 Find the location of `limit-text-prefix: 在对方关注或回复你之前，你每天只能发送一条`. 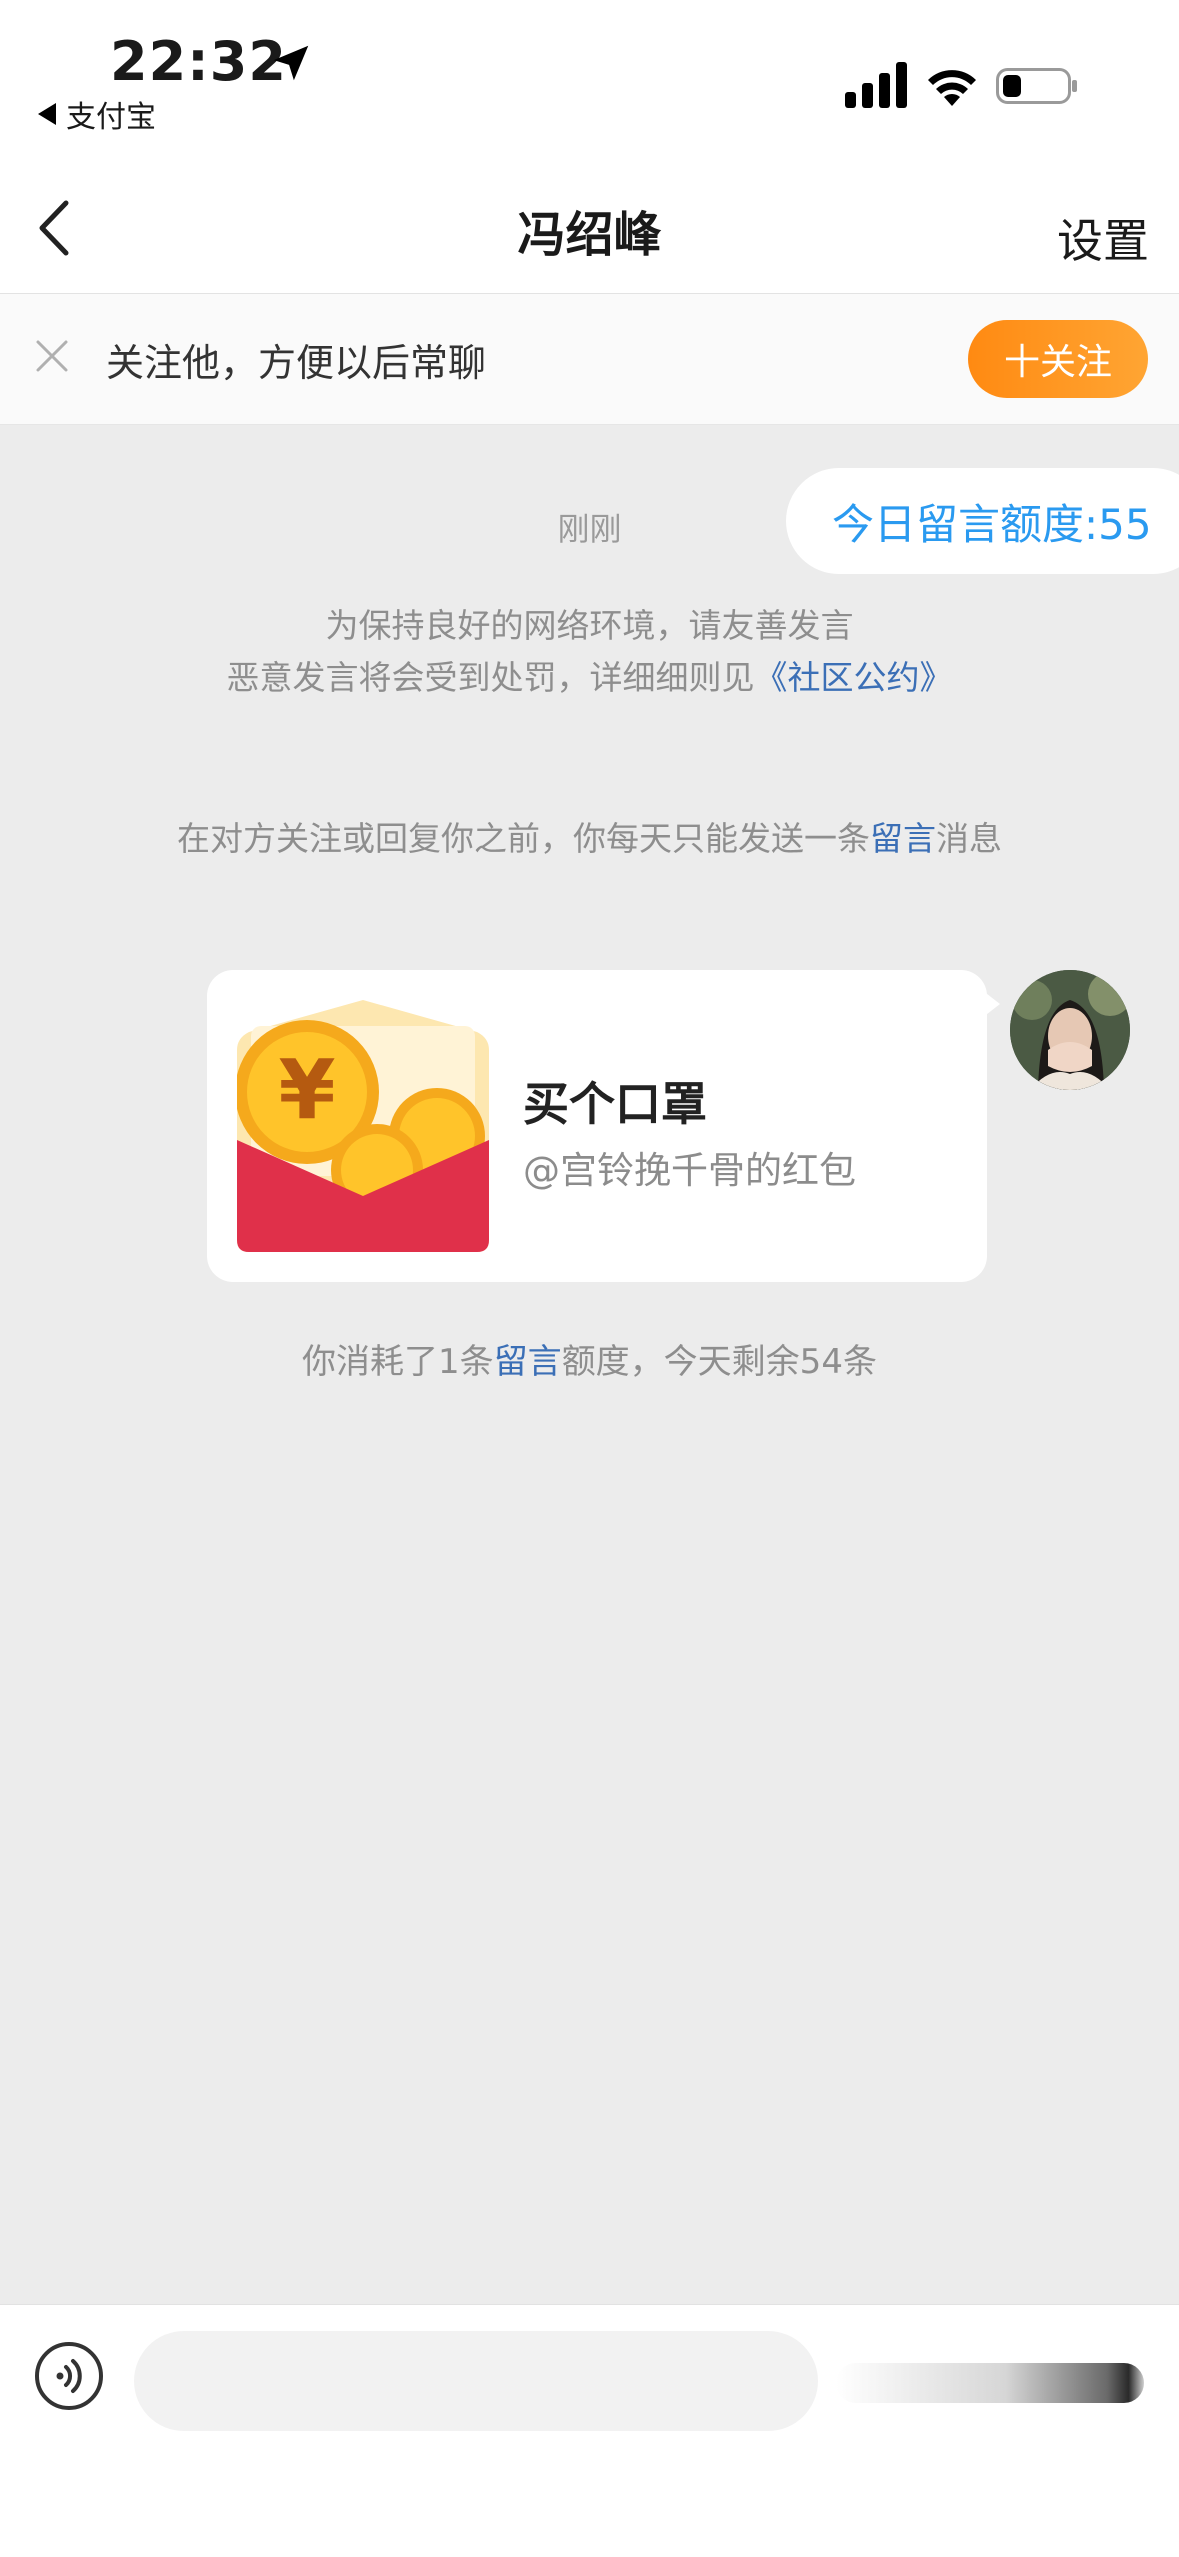

limit-text-prefix: 在对方关注或回复你之前，你每天只能发送一条 is located at coordinates (523, 838).